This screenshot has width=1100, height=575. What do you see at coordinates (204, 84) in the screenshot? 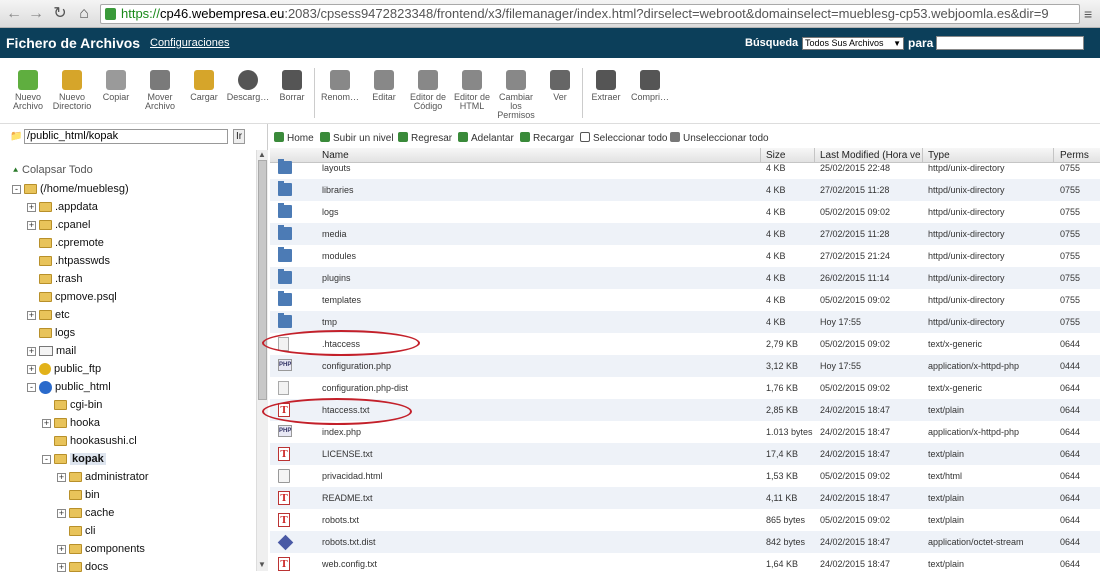
I see `toolbar-button-upload: Cargar` at bounding box center [204, 84].